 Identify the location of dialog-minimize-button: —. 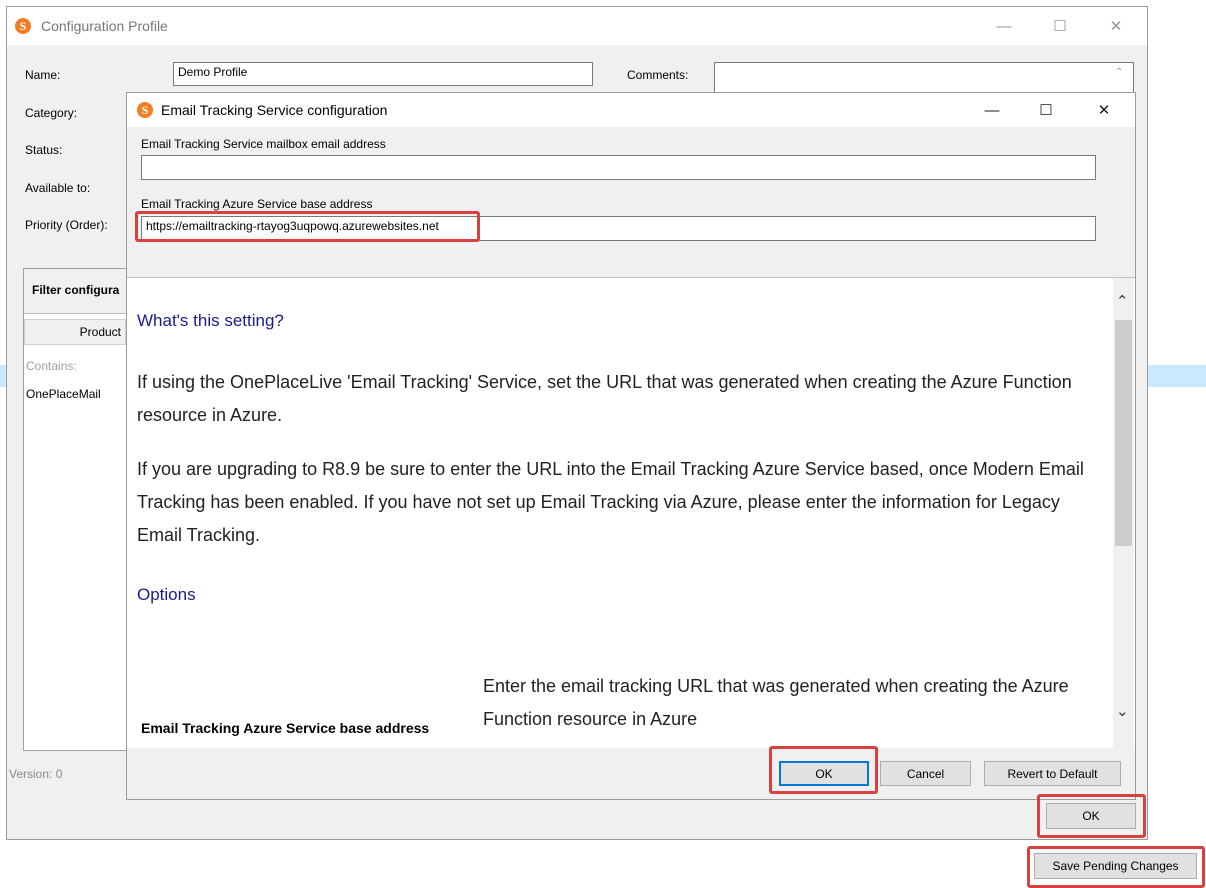
(992, 110).